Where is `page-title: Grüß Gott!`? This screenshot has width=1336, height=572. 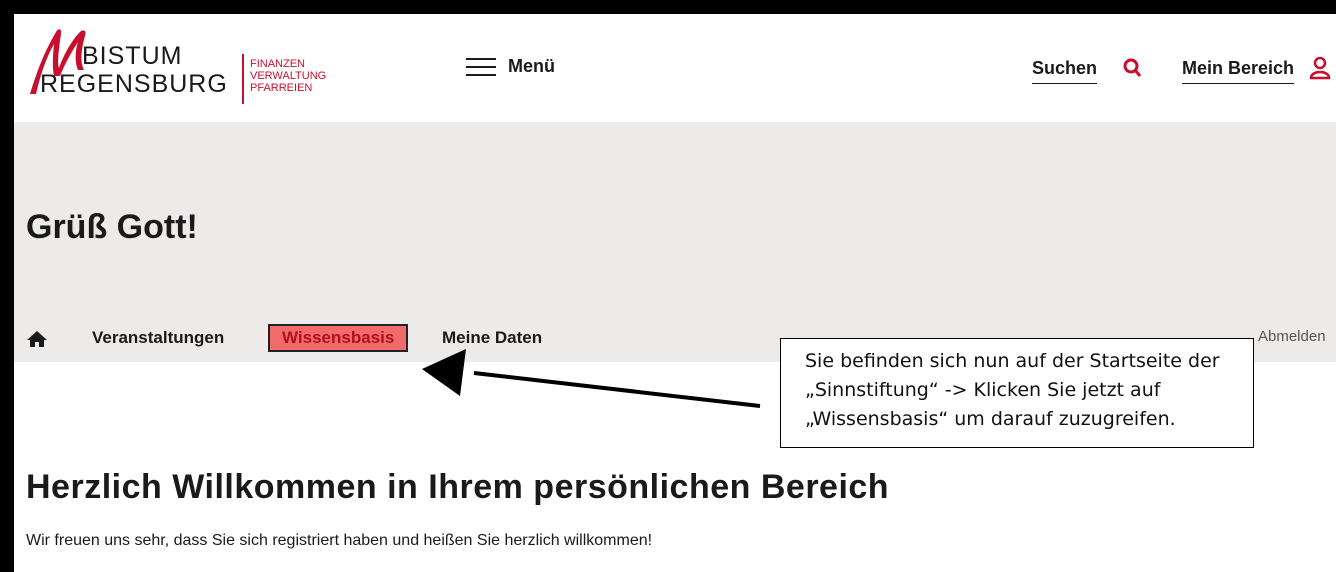 page-title: Grüß Gott! is located at coordinates (112, 227).